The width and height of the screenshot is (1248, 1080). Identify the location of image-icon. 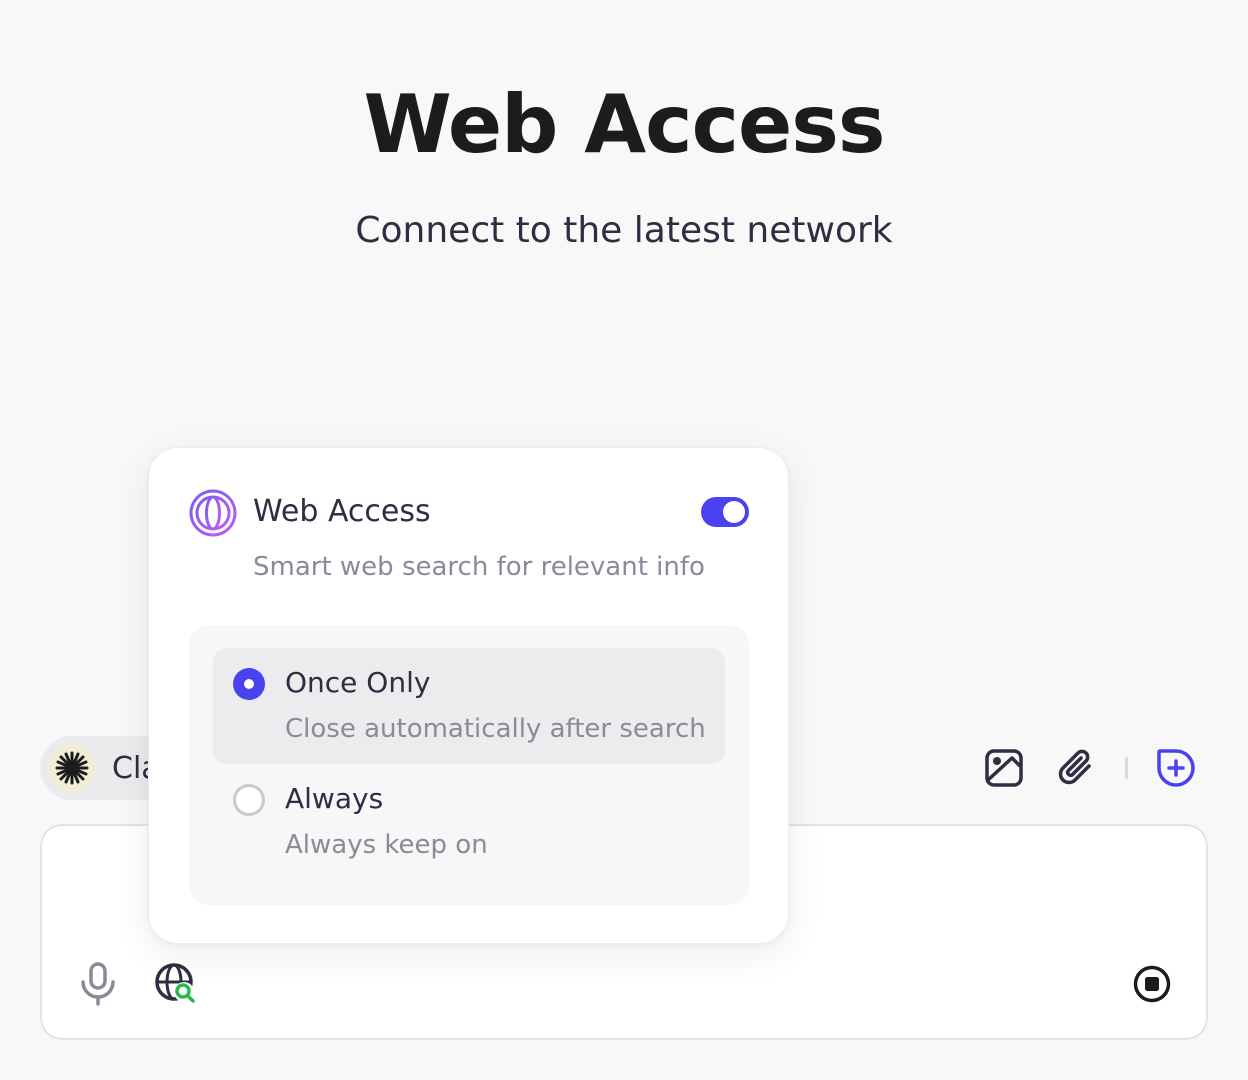
(1004, 768).